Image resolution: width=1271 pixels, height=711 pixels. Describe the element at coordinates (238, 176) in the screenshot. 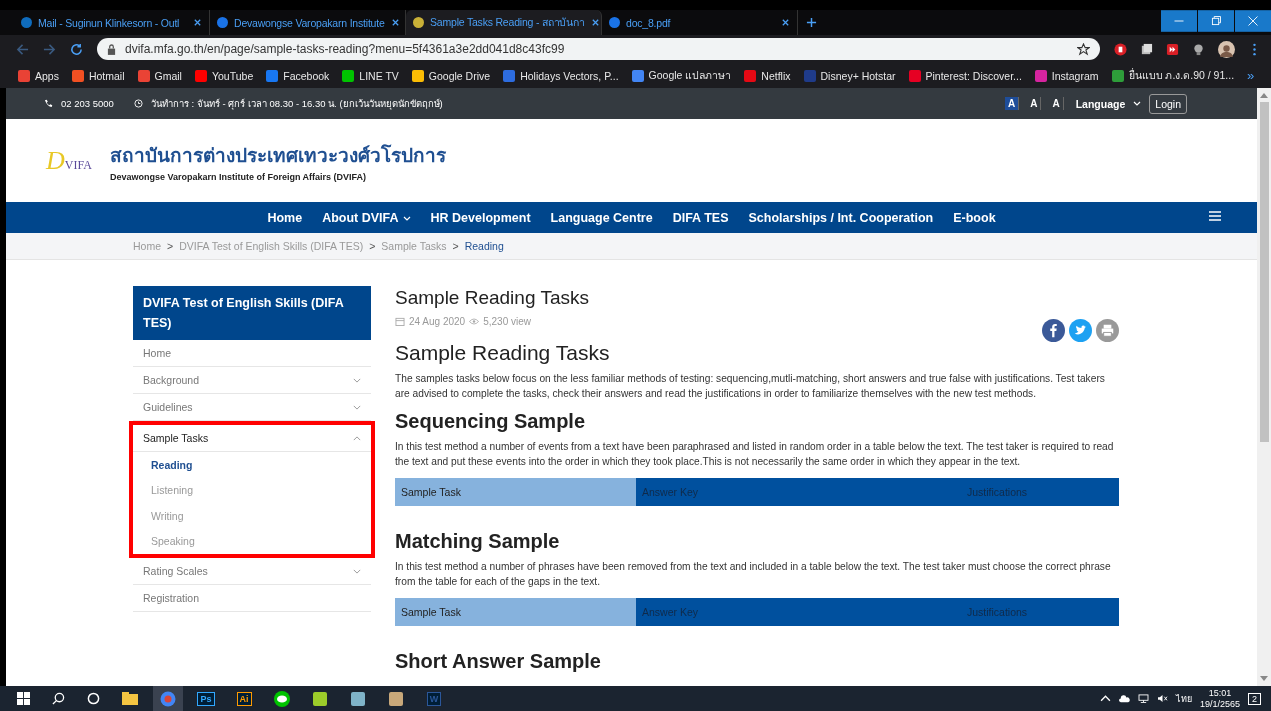

I see `institute-subtitle: Devawongse Varopakarn Institute of Foreign Affairs (DVIFA)` at that location.